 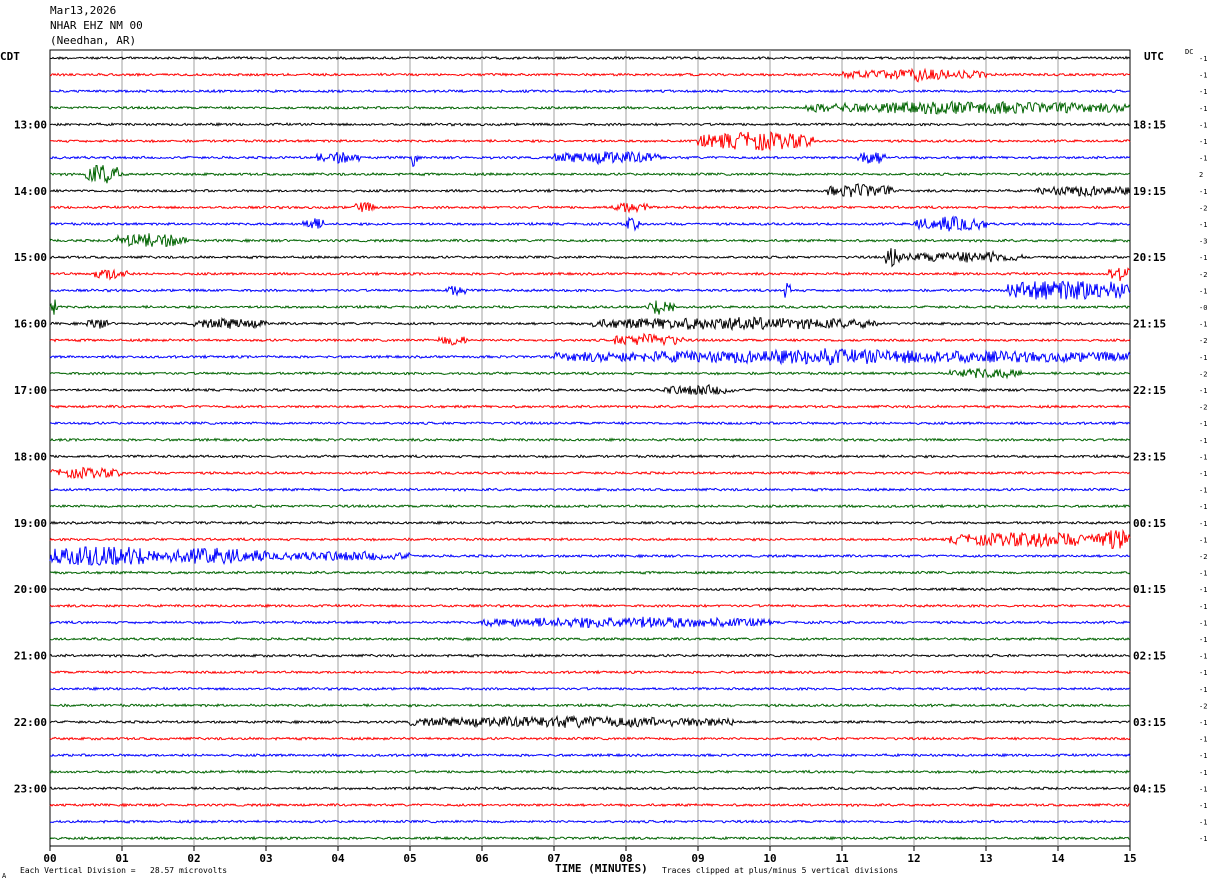 What do you see at coordinates (1149, 722) in the screenshot?
I see `right-hour-label: 03:15` at bounding box center [1149, 722].